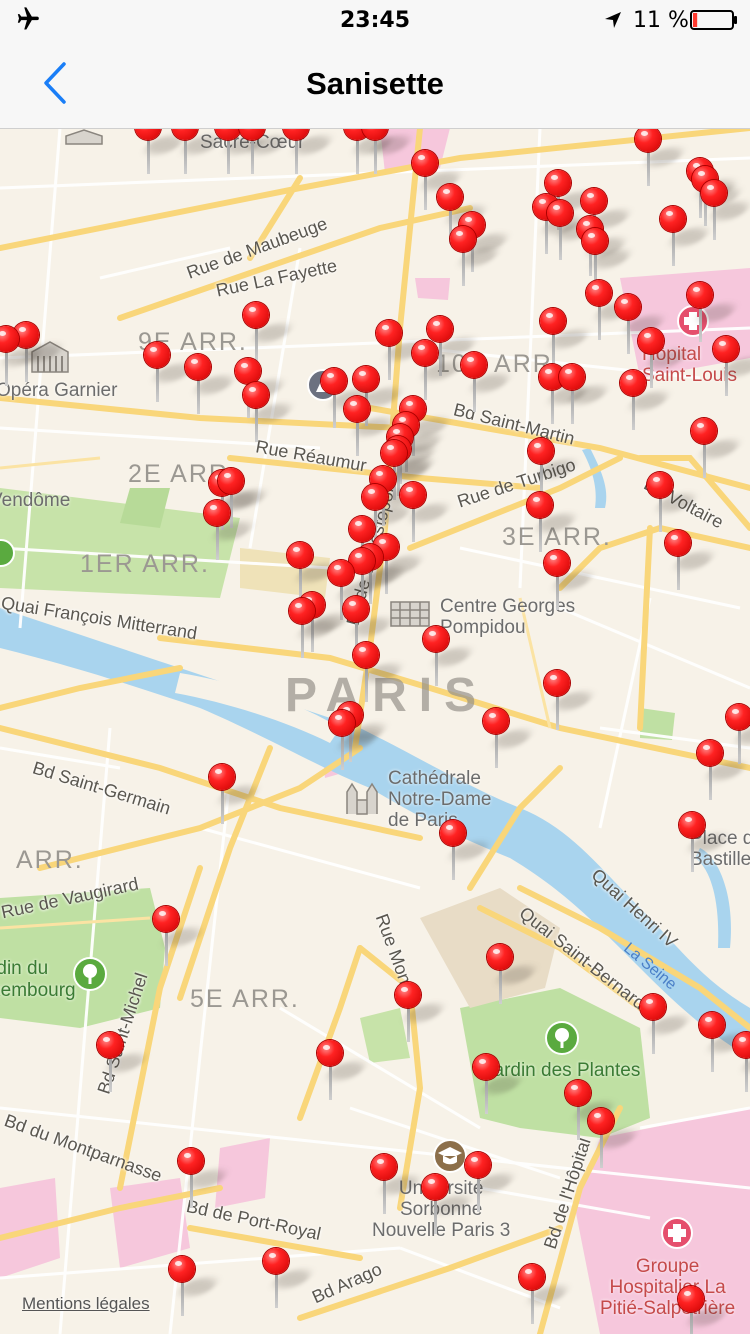  What do you see at coordinates (613, 20) in the screenshot?
I see `location-arrow-icon` at bounding box center [613, 20].